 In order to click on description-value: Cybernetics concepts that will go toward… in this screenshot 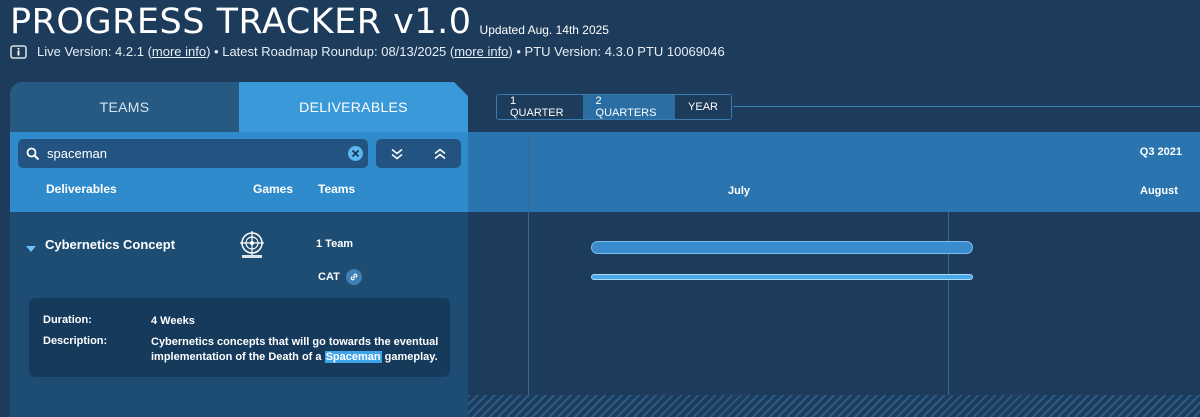, I will do `click(301, 350)`.